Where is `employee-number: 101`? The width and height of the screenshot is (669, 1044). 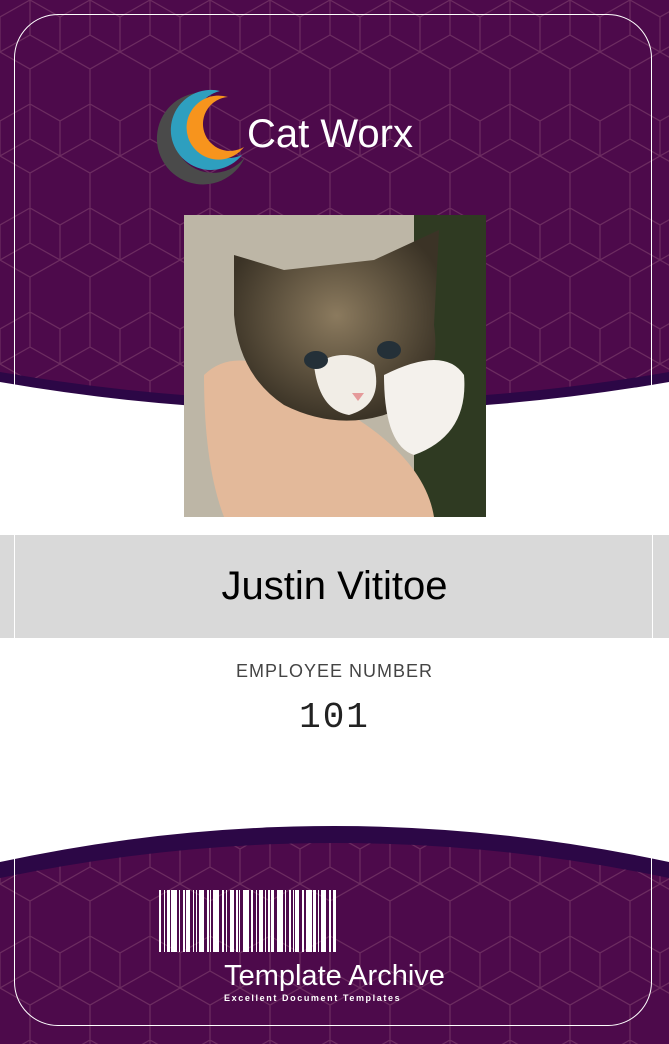
employee-number: 101 is located at coordinates (334, 717).